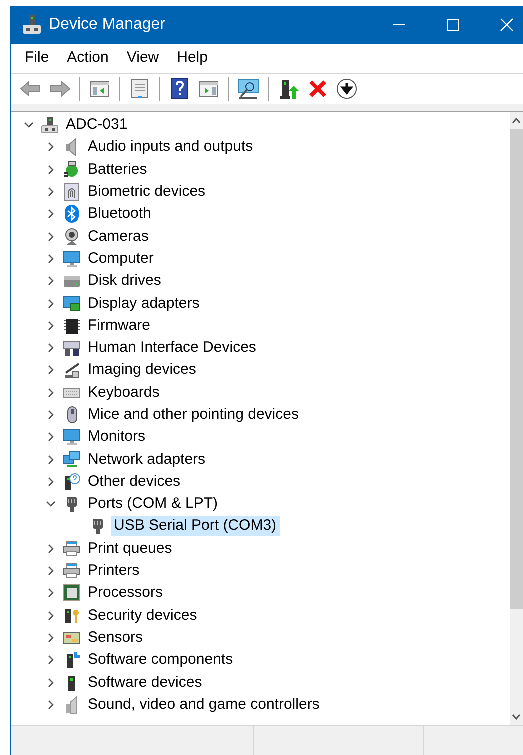  Describe the element at coordinates (453, 25) in the screenshot. I see `maximize-icon` at that location.